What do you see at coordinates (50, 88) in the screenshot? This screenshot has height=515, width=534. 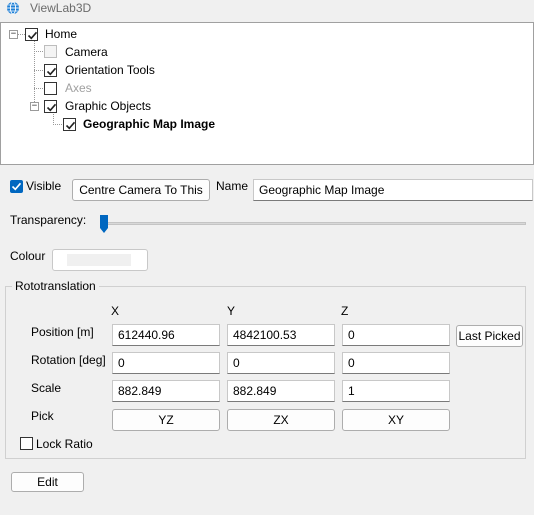 I see `axes-checkbox` at bounding box center [50, 88].